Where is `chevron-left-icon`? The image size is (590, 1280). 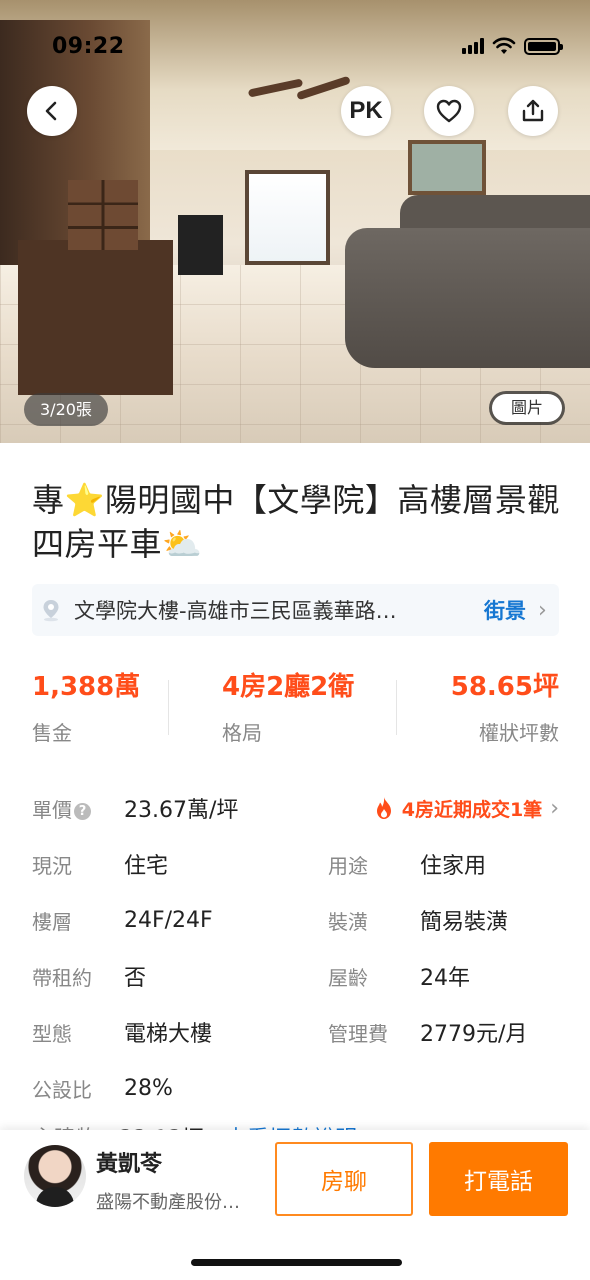
chevron-left-icon is located at coordinates (51, 111).